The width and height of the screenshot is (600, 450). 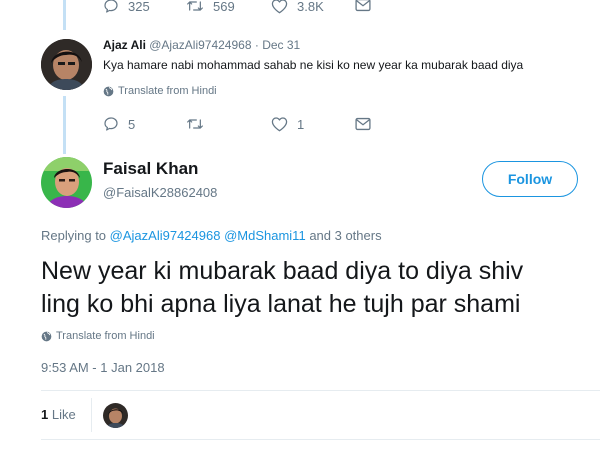 What do you see at coordinates (64, 15) in the screenshot?
I see `thread-line-top` at bounding box center [64, 15].